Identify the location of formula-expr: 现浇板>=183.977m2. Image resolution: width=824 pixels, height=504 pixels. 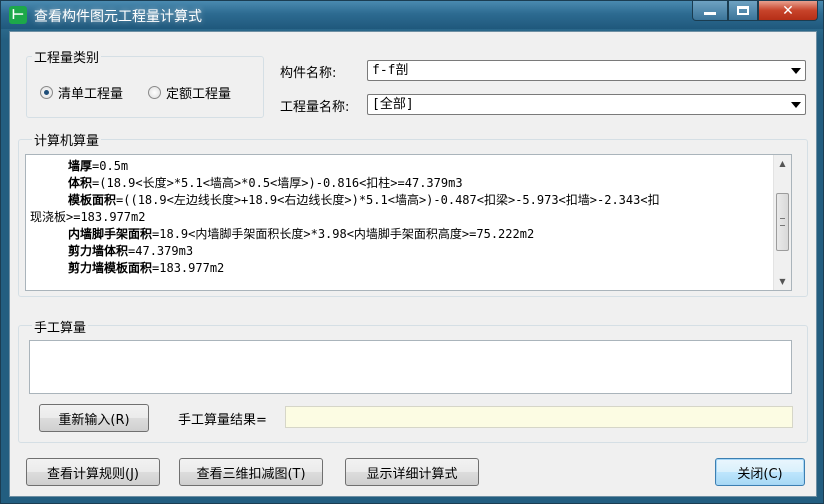
(88, 217).